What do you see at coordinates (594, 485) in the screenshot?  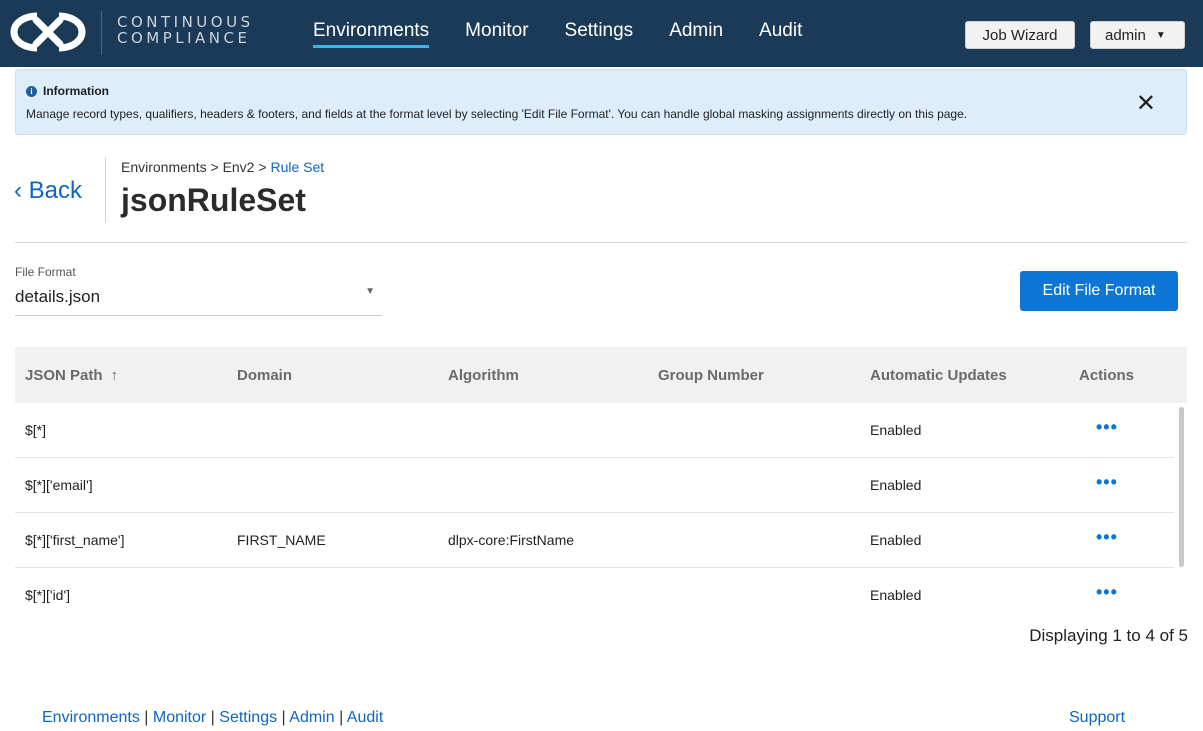 I see `table-row: $[*]['email'] Enabled •••` at bounding box center [594, 485].